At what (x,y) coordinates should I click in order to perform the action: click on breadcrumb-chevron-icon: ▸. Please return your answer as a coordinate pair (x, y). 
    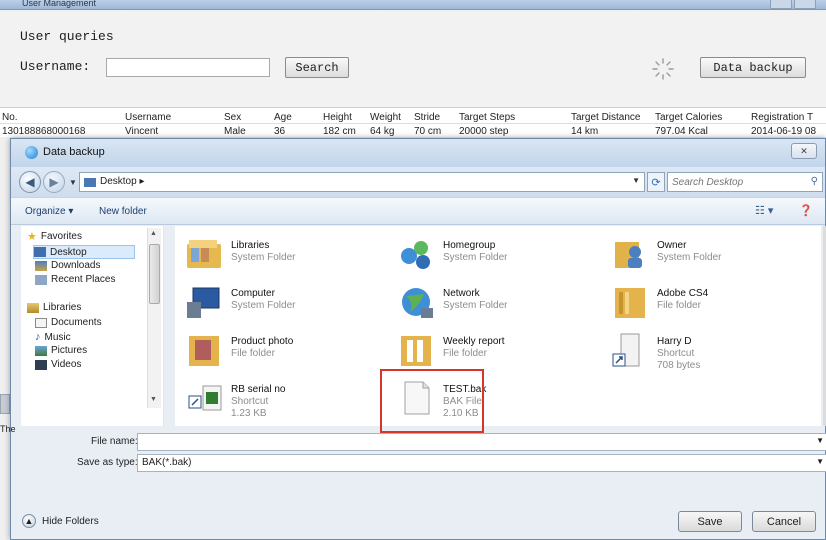
    Looking at the image, I should click on (141, 181).